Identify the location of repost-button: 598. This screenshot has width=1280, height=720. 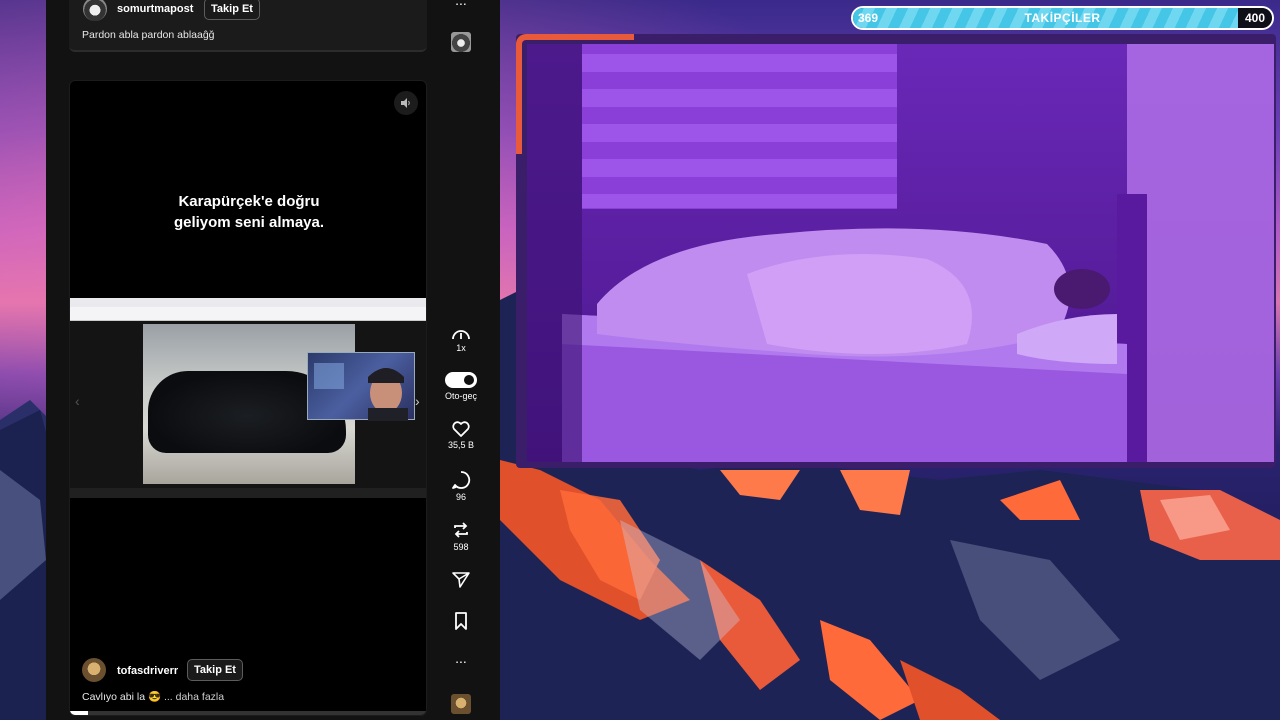
(461, 536).